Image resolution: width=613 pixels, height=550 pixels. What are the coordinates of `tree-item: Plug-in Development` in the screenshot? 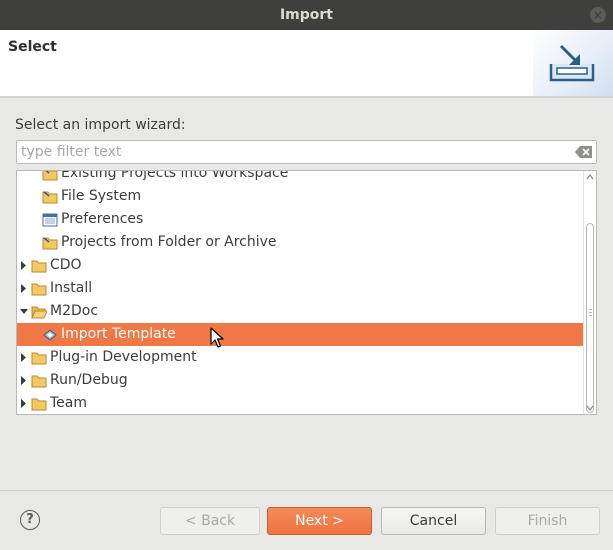 It's located at (300, 357).